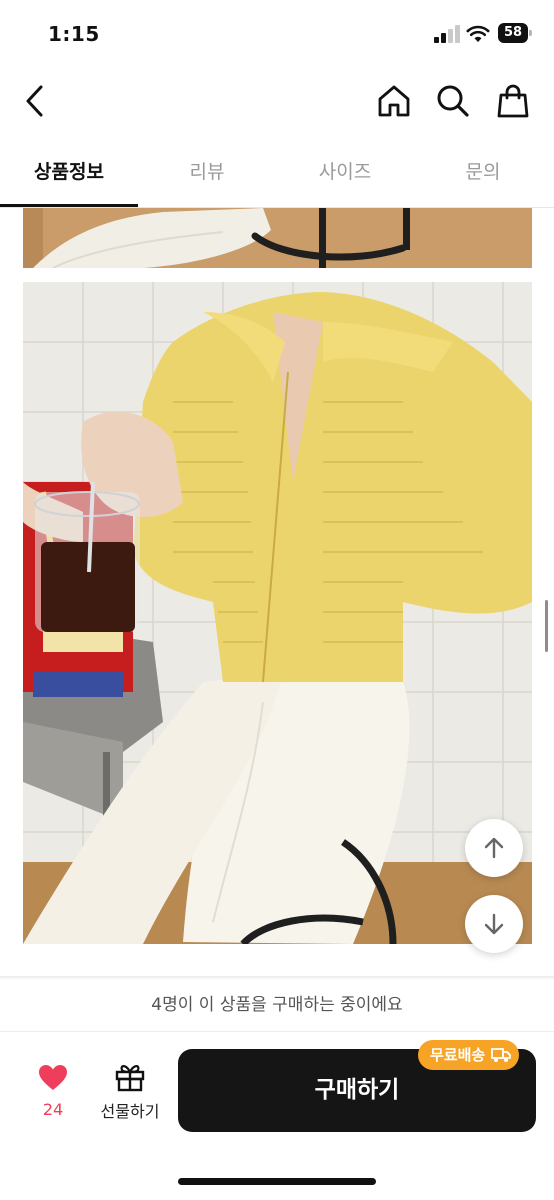 This screenshot has height=1200, width=554. What do you see at coordinates (277, 238) in the screenshot?
I see `product-photo-previous` at bounding box center [277, 238].